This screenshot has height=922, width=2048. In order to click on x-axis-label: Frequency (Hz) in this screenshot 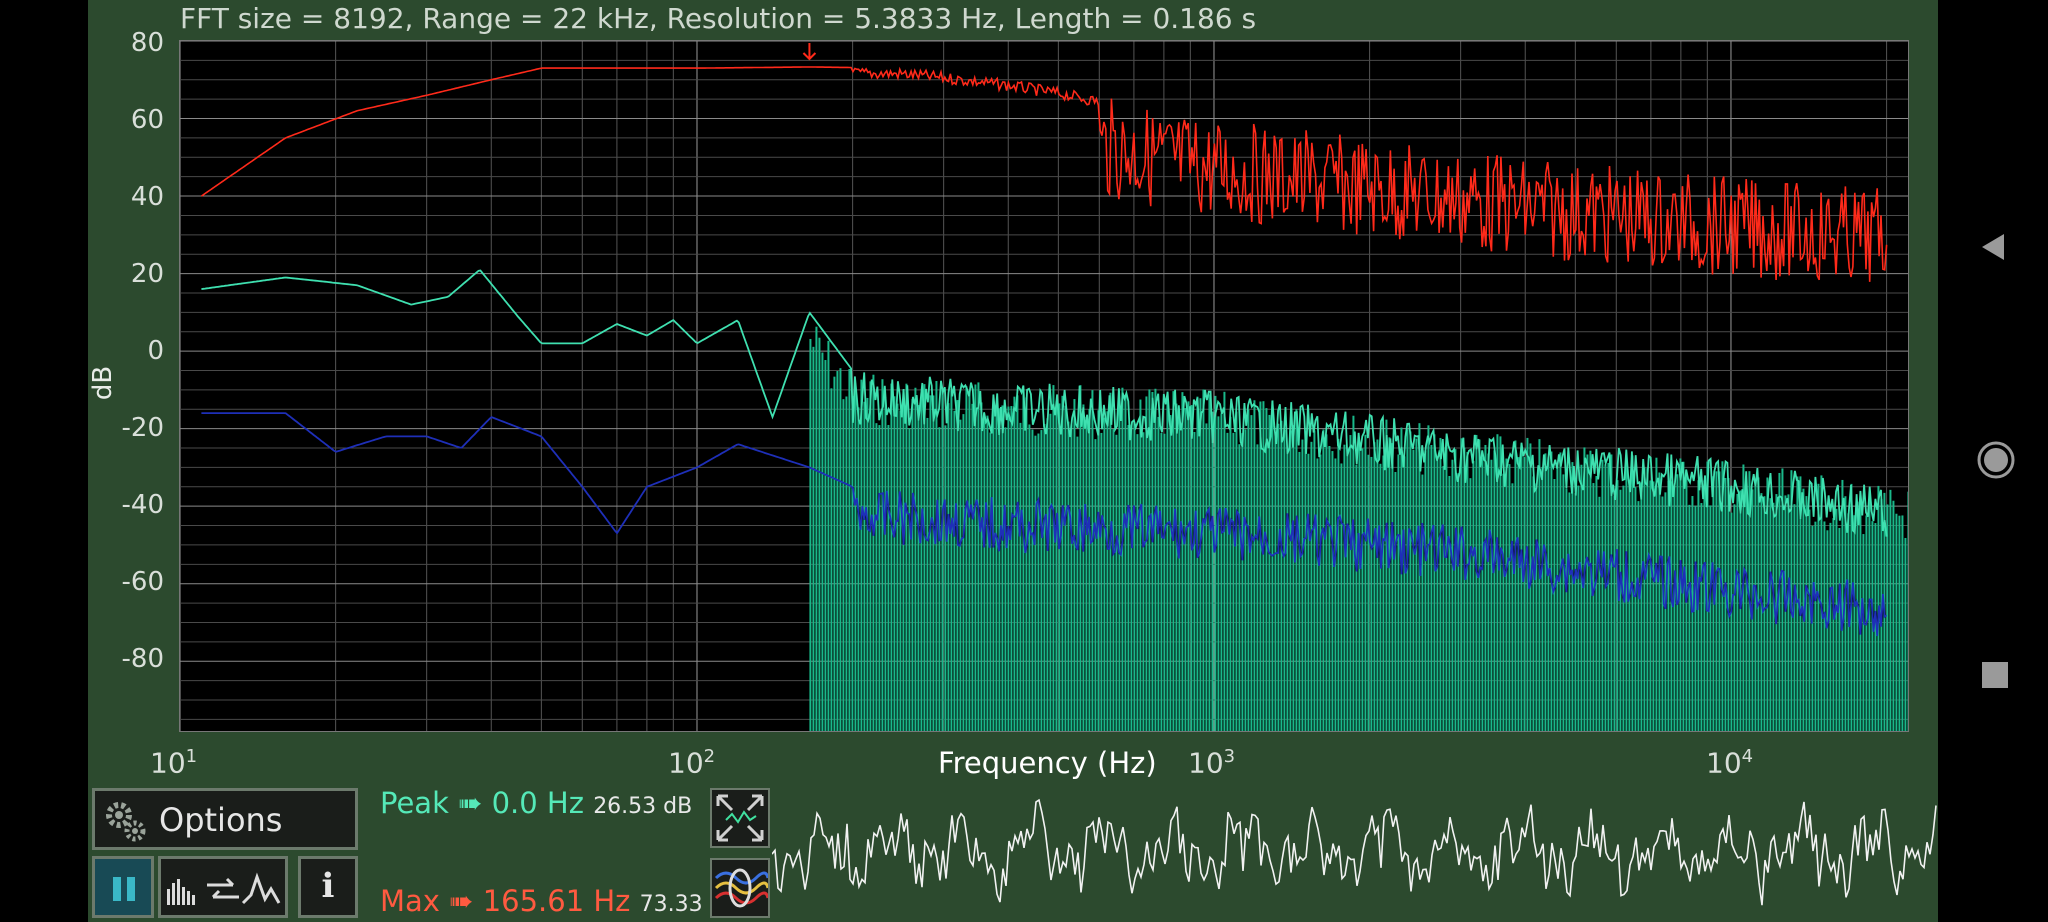, I will do `click(1047, 763)`.